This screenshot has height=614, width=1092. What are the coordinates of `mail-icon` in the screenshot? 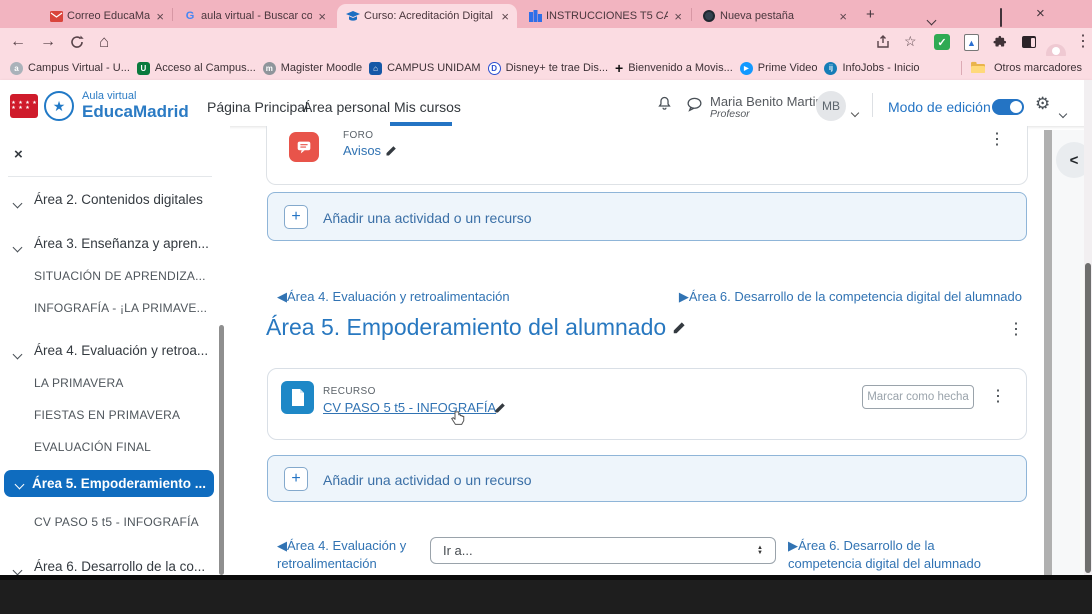 It's located at (56, 16).